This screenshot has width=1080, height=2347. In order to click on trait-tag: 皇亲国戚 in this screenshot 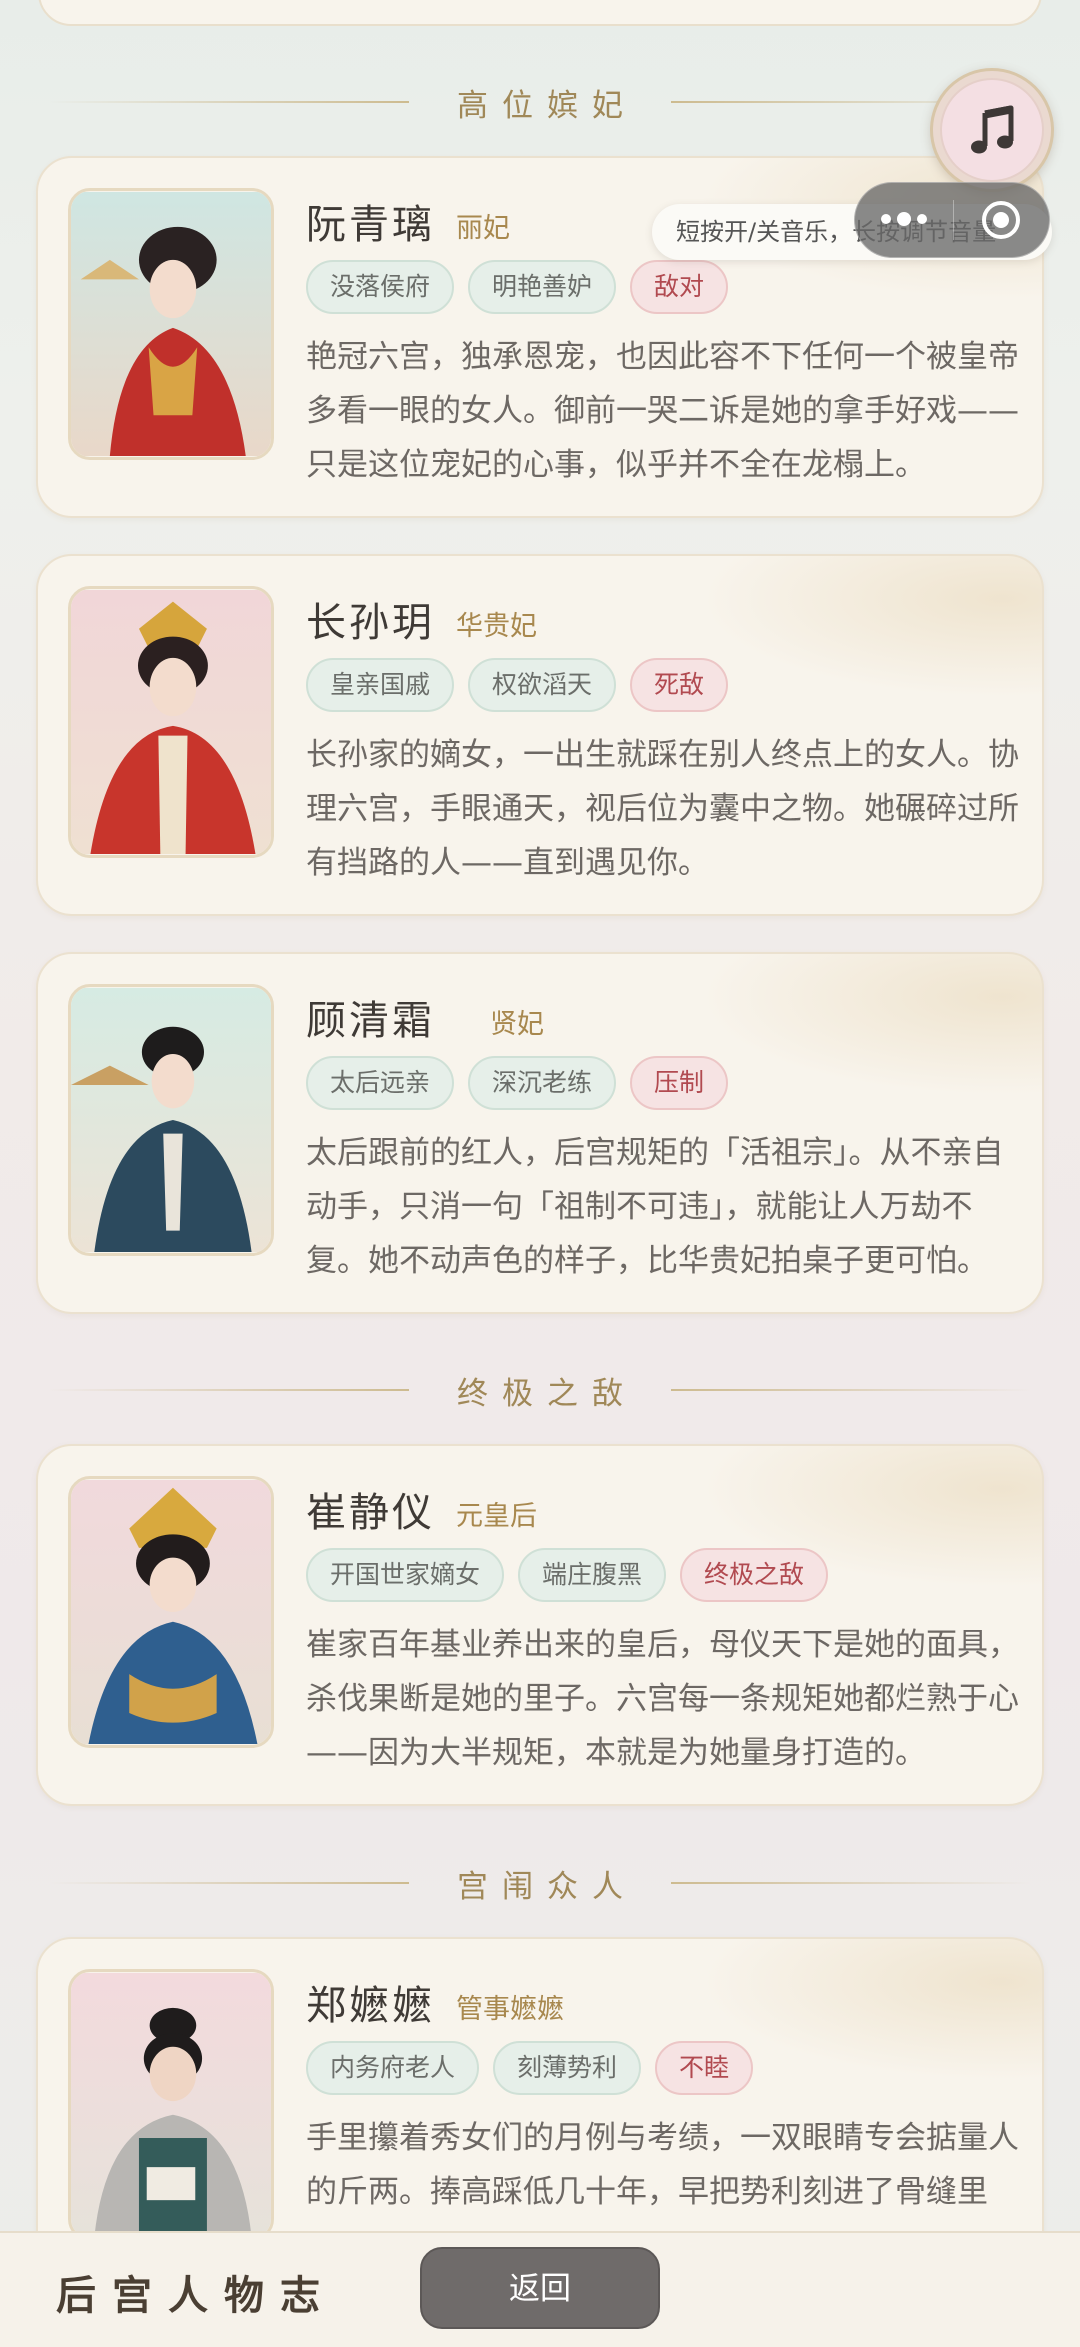, I will do `click(380, 685)`.